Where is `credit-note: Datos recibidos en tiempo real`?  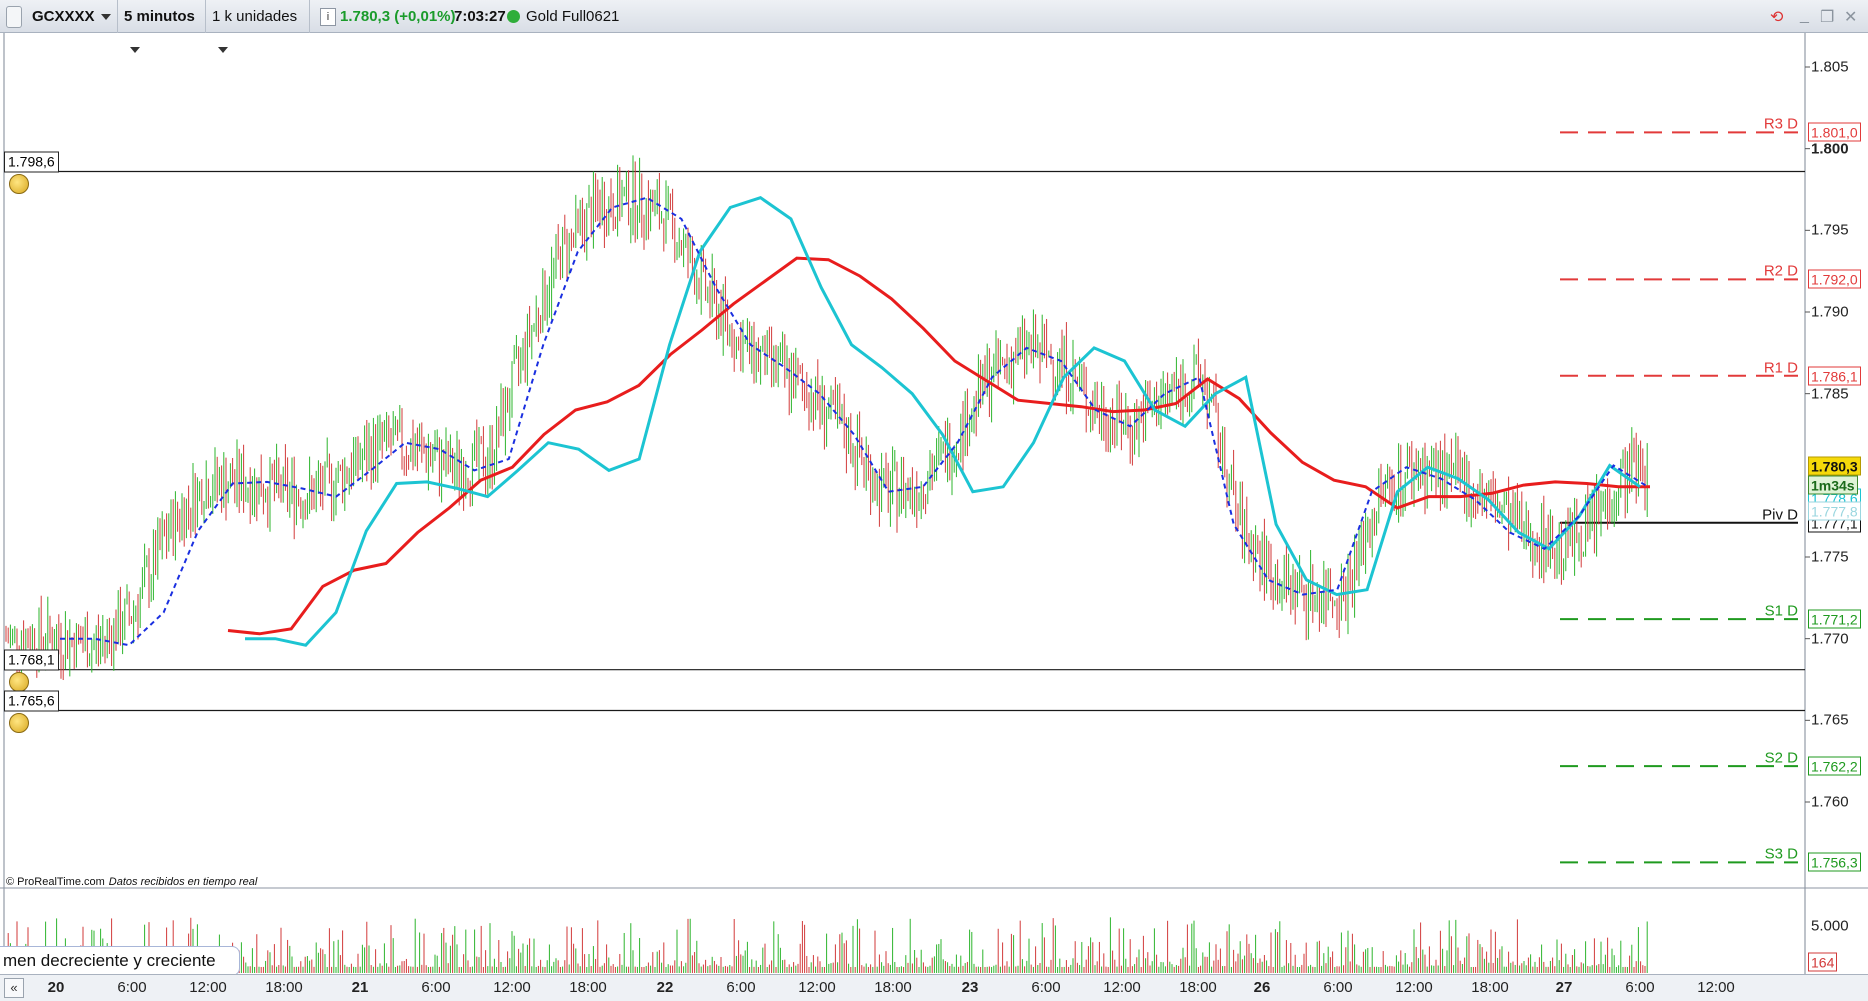 credit-note: Datos recibidos en tiempo real is located at coordinates (183, 882).